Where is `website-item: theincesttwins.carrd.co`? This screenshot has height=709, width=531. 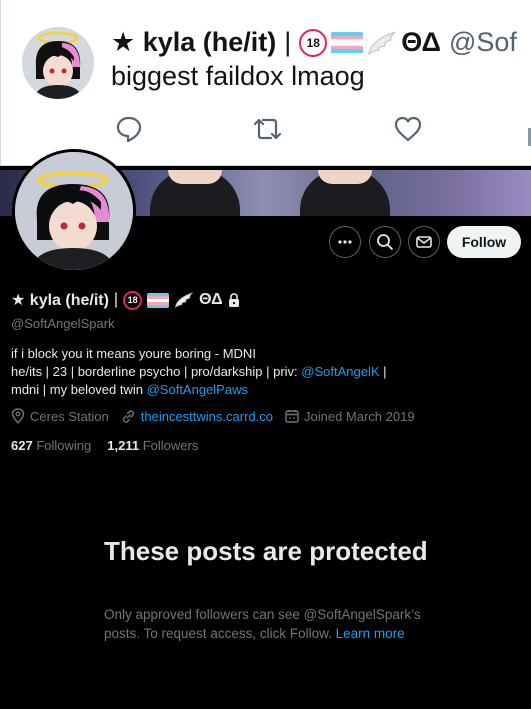
website-item: theincesttwins.carrd.co is located at coordinates (197, 416).